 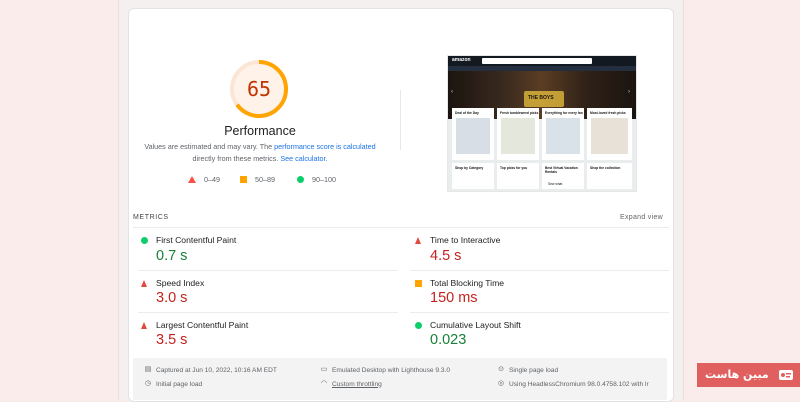 I want to click on screenshot-card: Top picks for you, so click(x=518, y=176).